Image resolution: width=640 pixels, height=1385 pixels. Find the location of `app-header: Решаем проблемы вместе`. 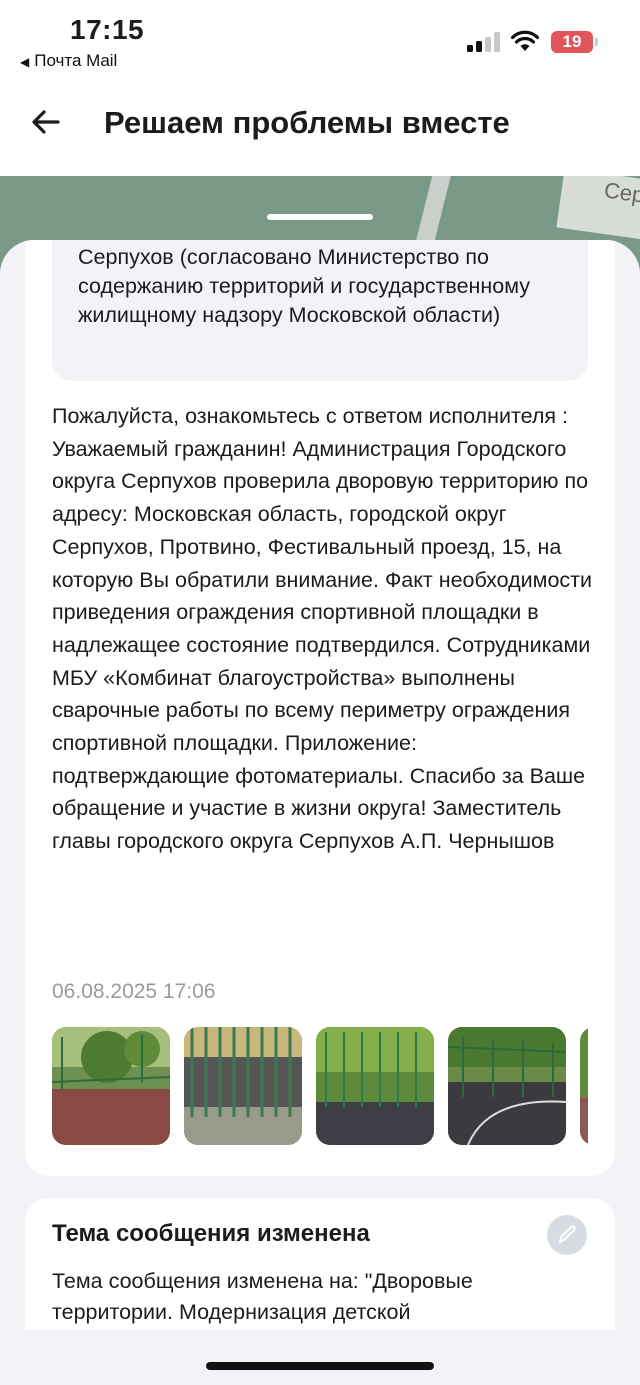

app-header: Решаем проблемы вместе is located at coordinates (320, 128).